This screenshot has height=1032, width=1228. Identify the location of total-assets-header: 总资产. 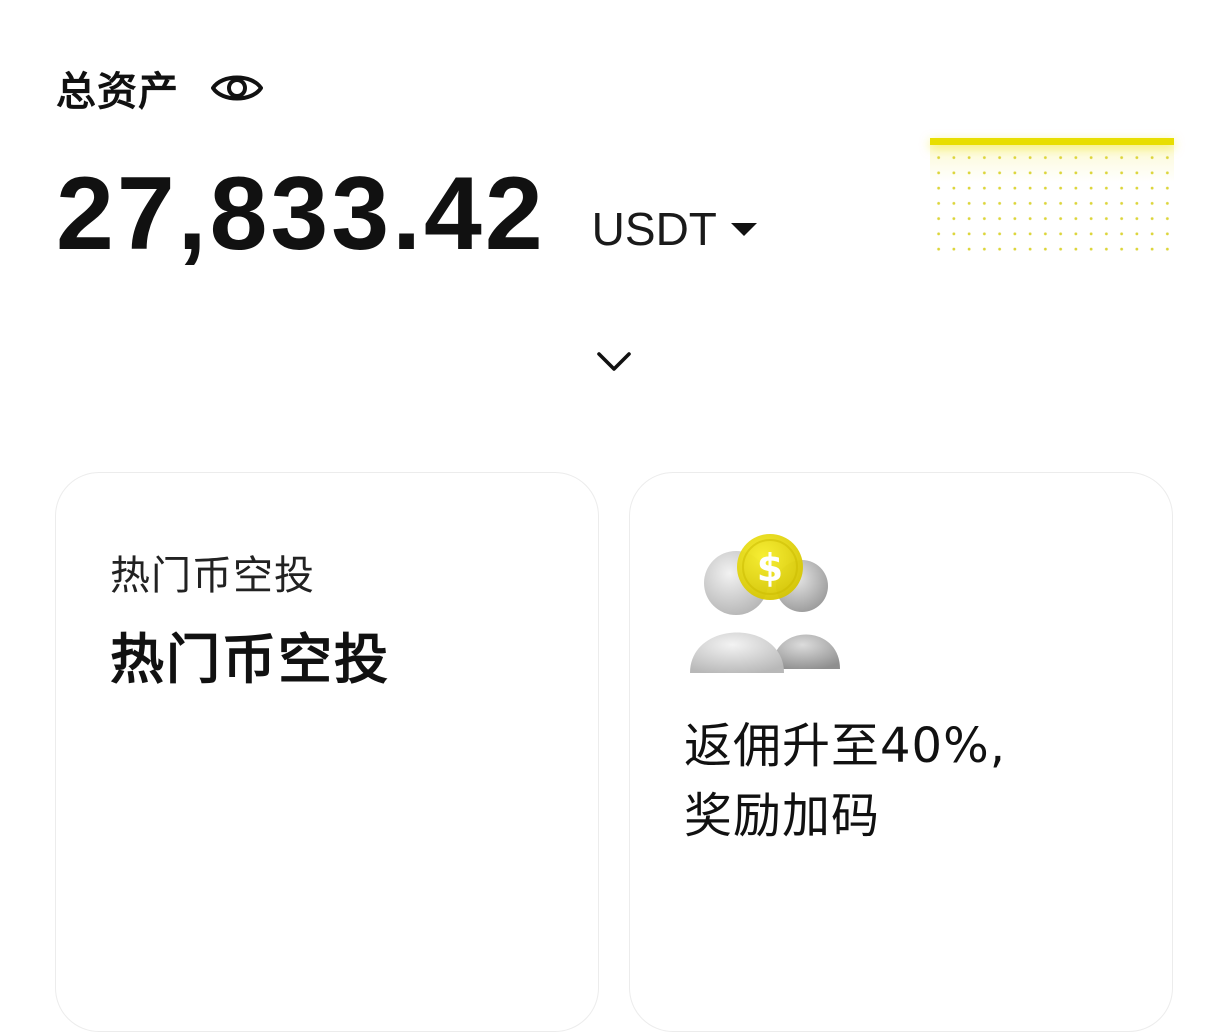
(160, 88).